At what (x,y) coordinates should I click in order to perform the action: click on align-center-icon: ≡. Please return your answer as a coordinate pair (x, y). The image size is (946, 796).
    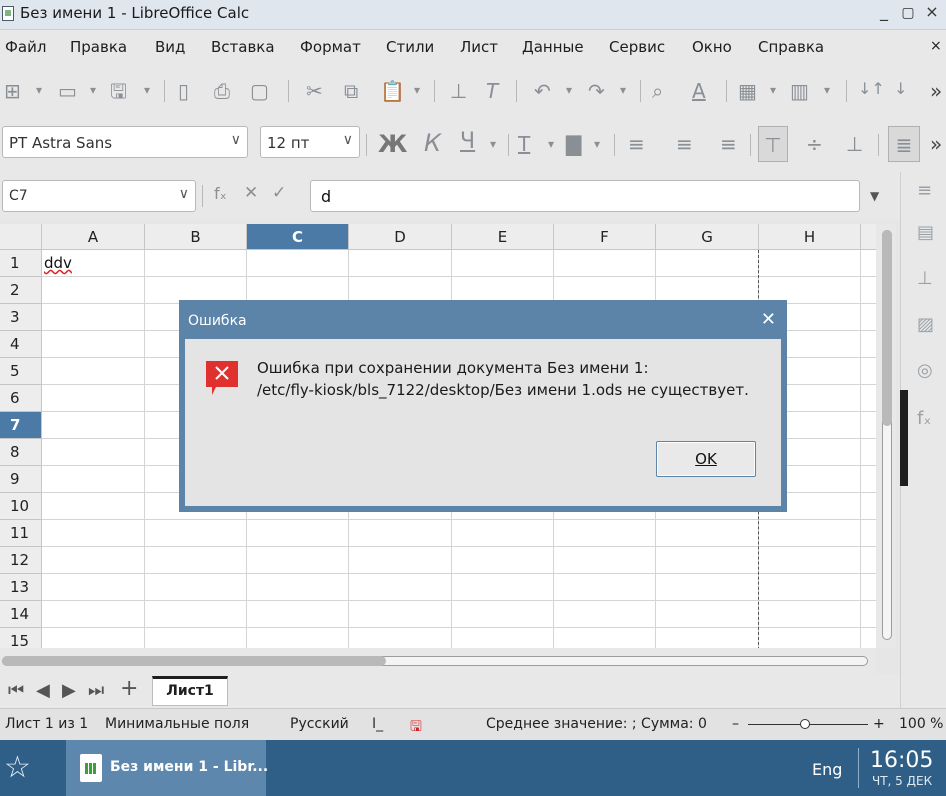
    Looking at the image, I should click on (684, 144).